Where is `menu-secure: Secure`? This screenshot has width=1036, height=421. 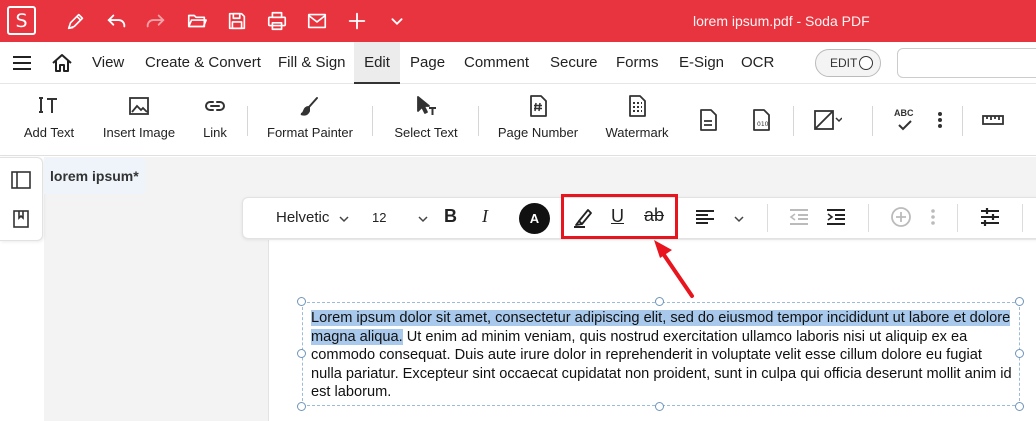 menu-secure: Secure is located at coordinates (574, 63).